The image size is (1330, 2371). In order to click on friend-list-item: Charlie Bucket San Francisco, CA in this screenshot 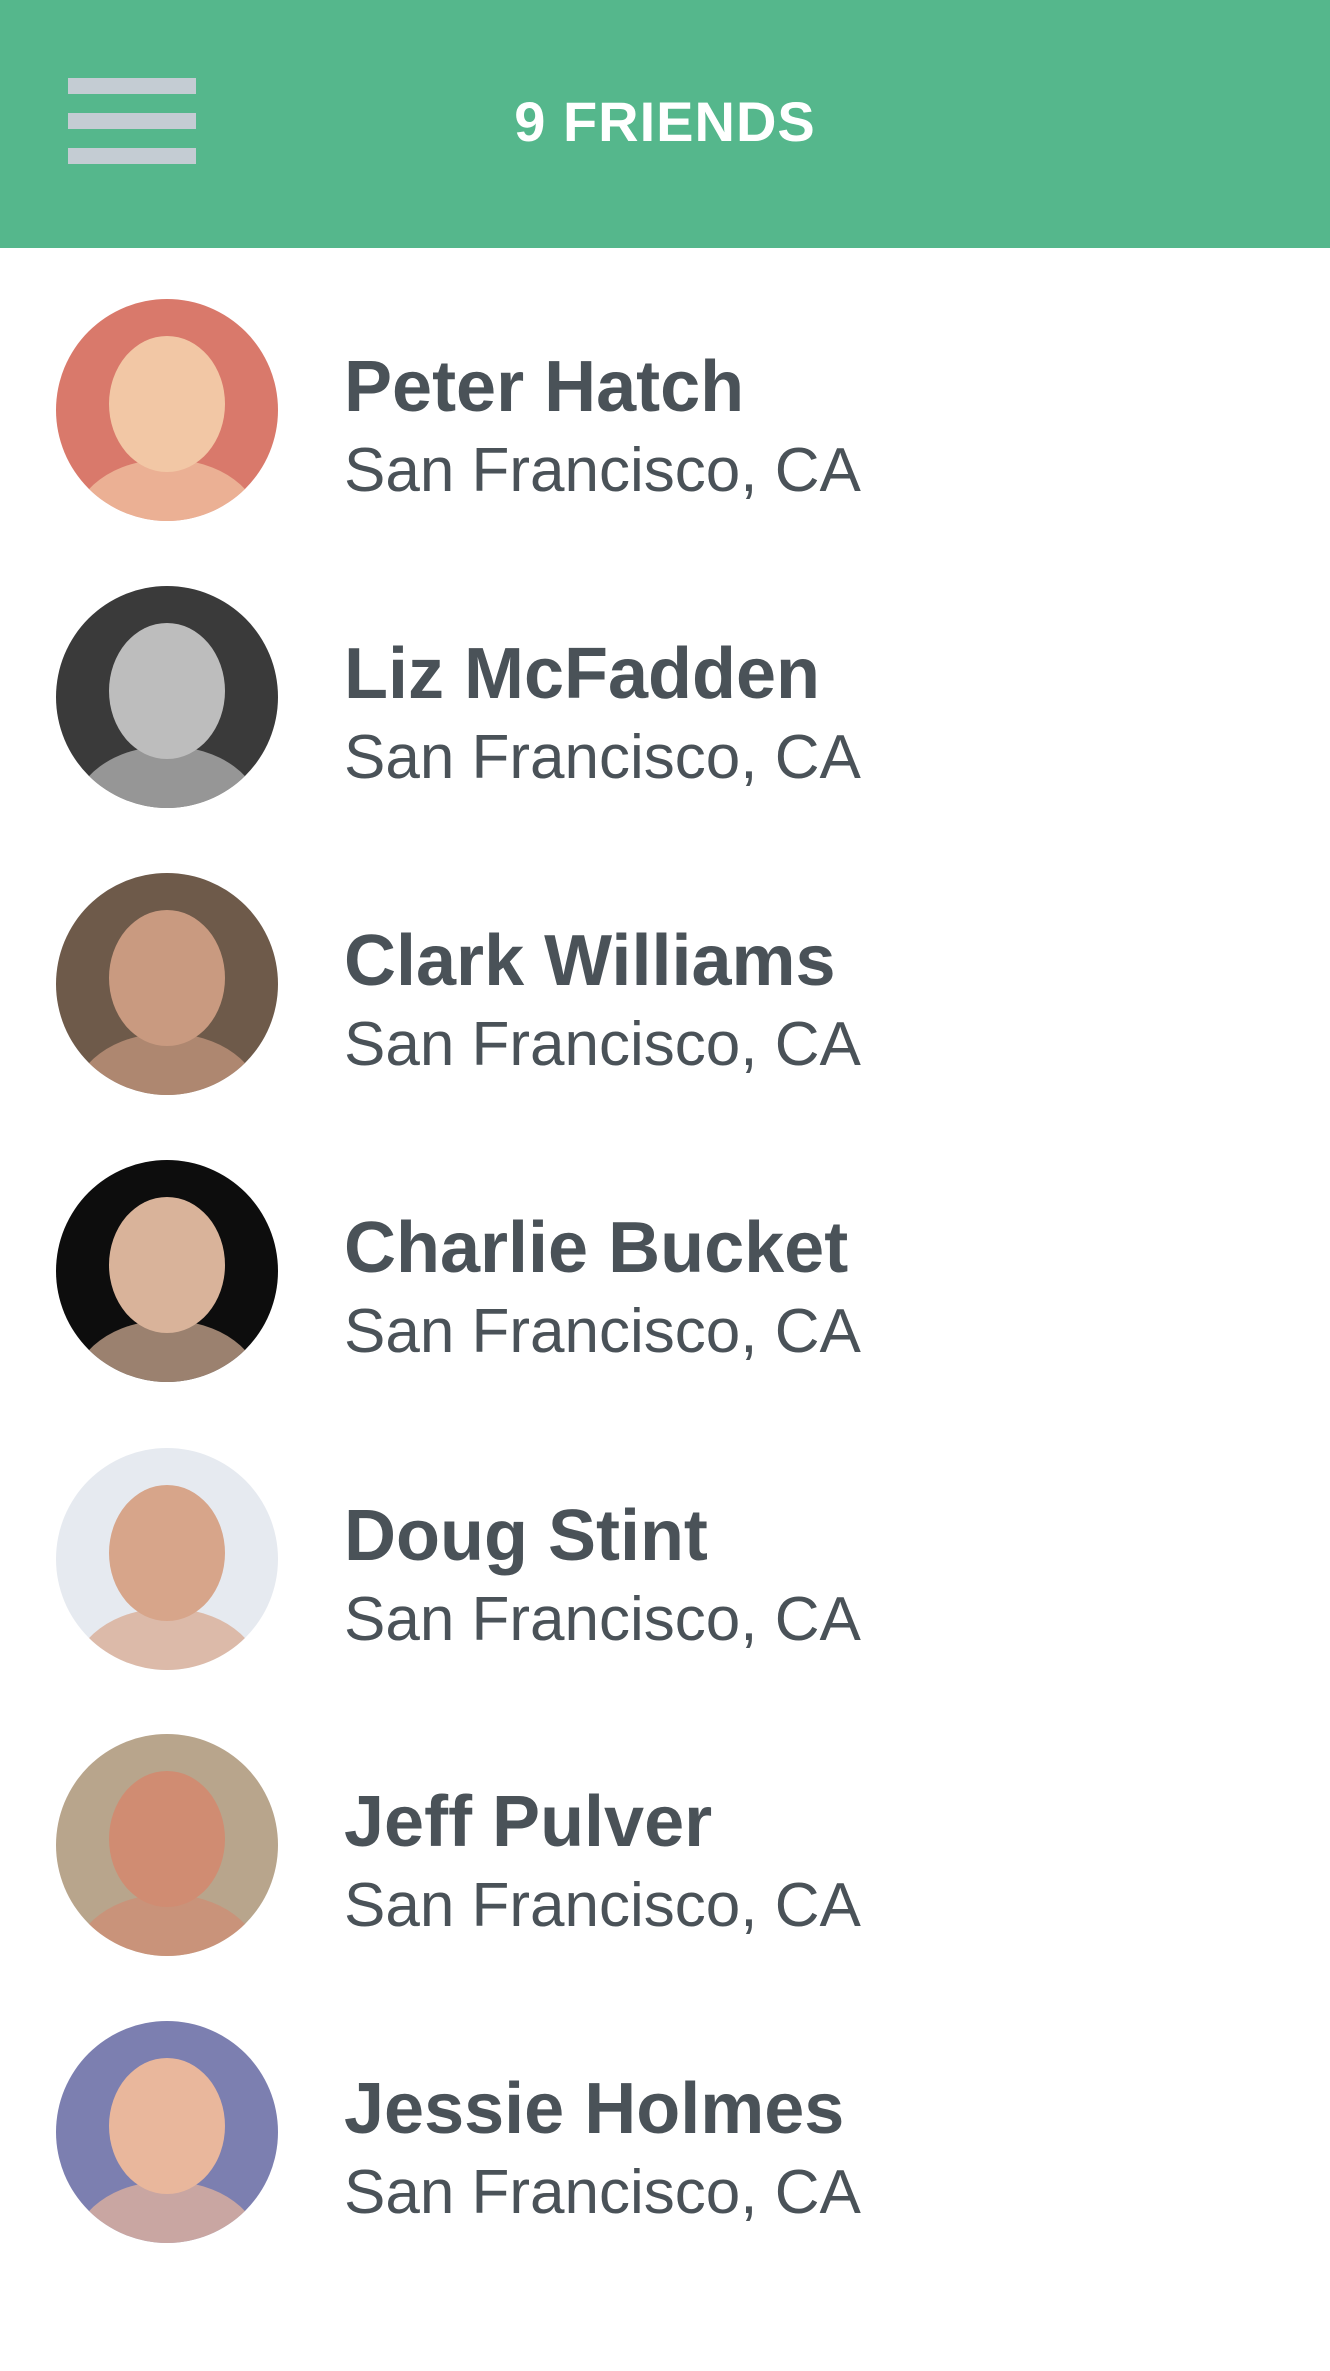, I will do `click(665, 1272)`.